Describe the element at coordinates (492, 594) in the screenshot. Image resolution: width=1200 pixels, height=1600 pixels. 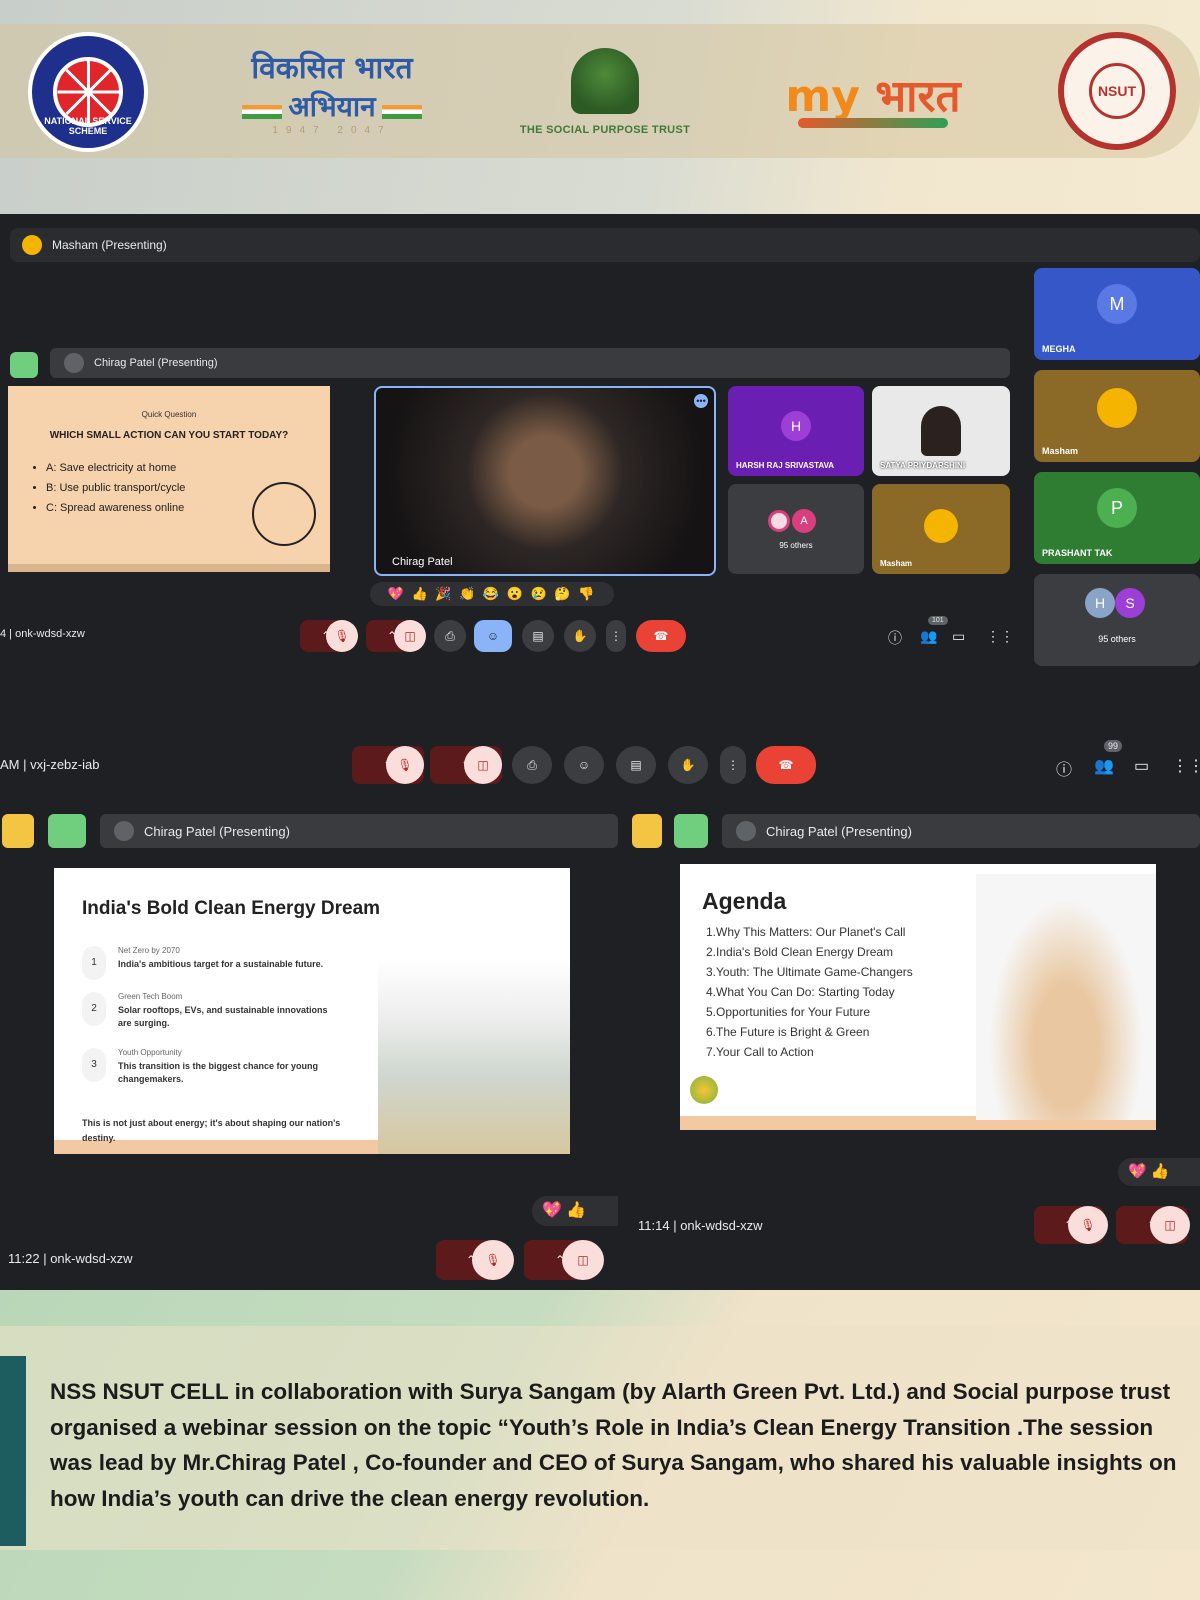
I see `reaction-bar: 💖 👍 🎉 👏 😂 😮 😢 🤔 👎` at that location.